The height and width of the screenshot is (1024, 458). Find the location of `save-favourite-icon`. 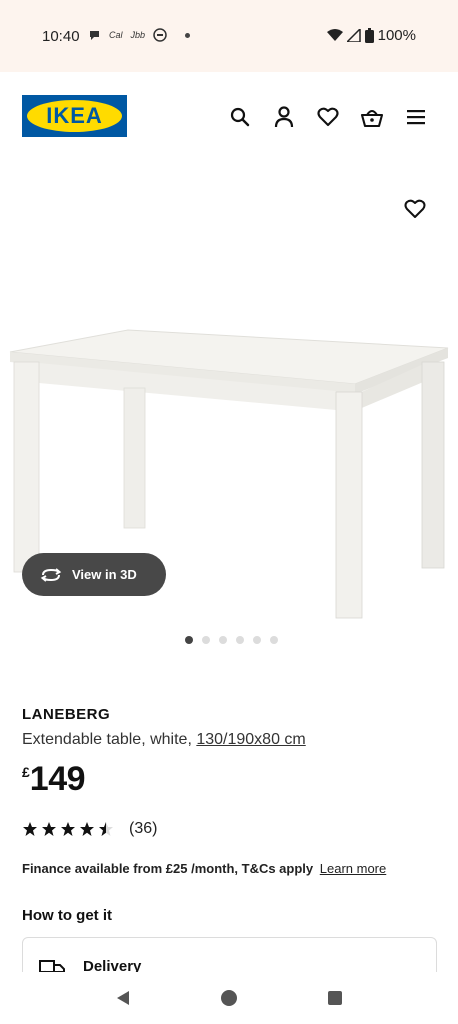

save-favourite-icon is located at coordinates (415, 209).